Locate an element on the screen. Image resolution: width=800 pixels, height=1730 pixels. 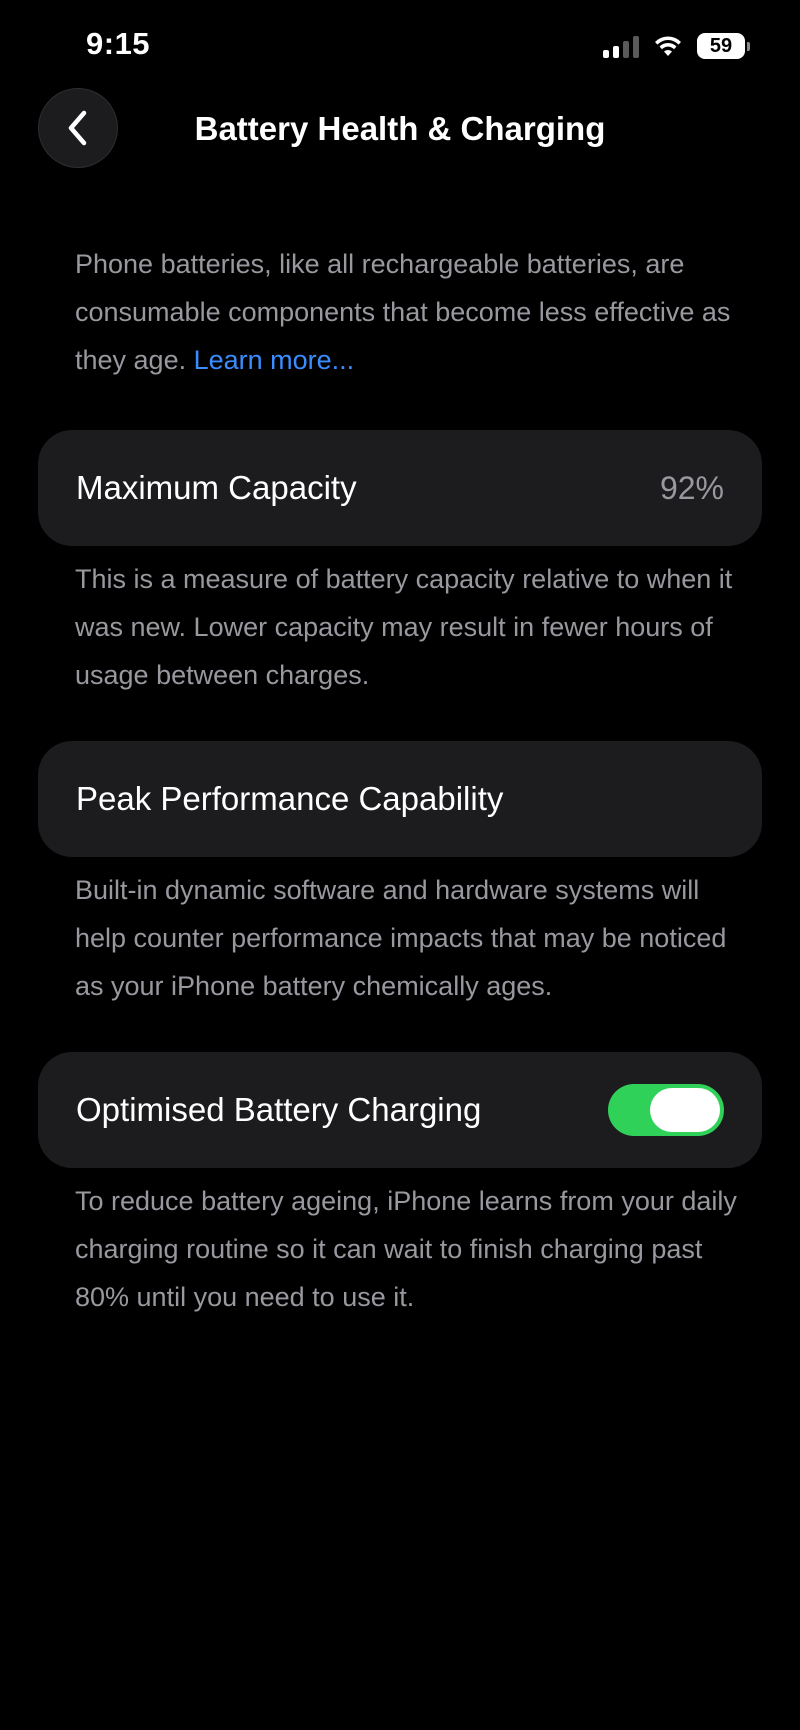
wifi-icon is located at coordinates (668, 46).